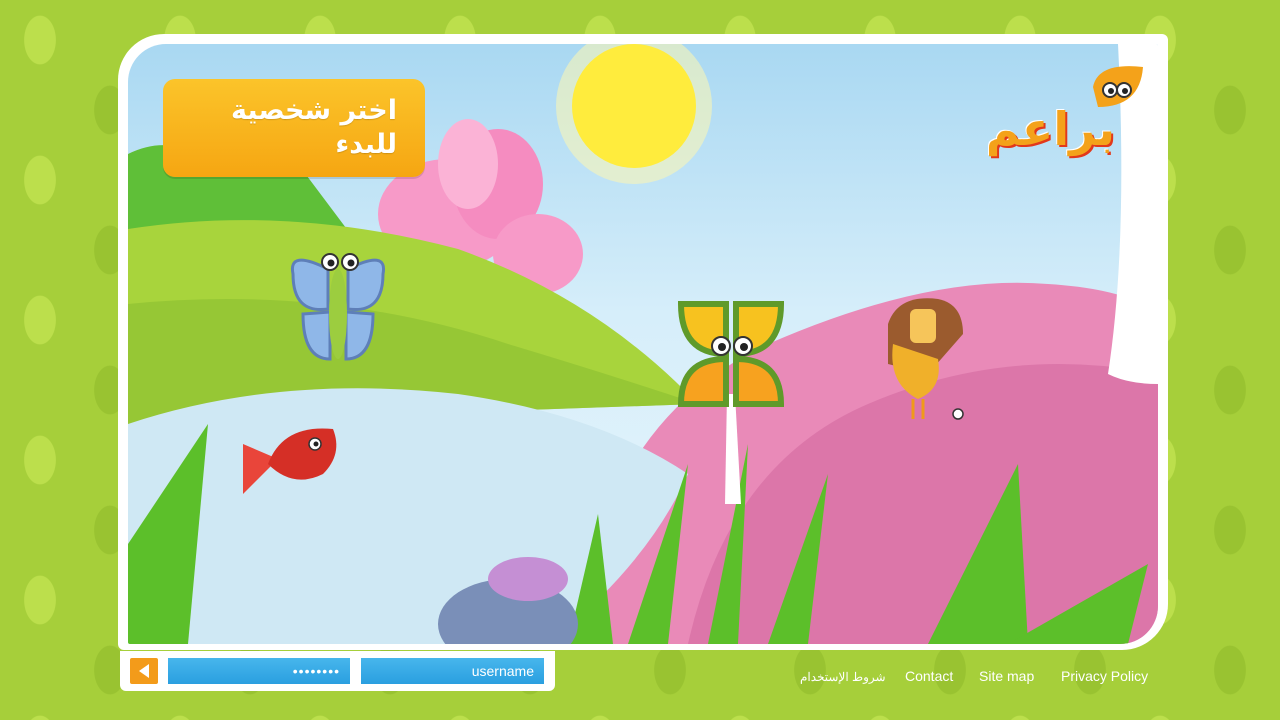 The image size is (1280, 720). I want to click on logo-text: براعم, so click(1050, 129).